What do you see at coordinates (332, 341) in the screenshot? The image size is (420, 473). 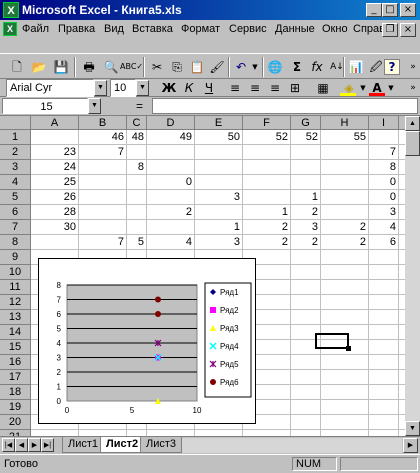 I see `active-cell-selection` at bounding box center [332, 341].